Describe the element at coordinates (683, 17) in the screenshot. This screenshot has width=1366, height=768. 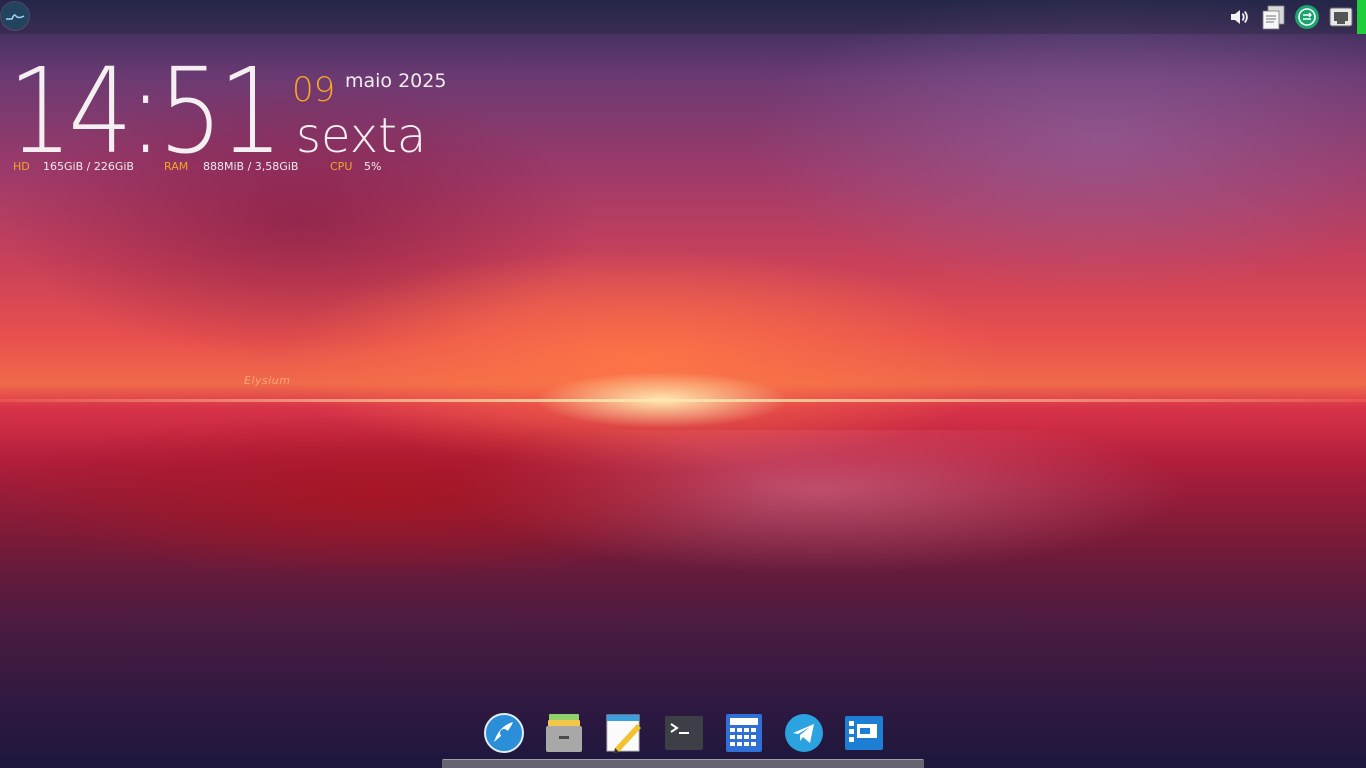
I see `top-panel` at that location.